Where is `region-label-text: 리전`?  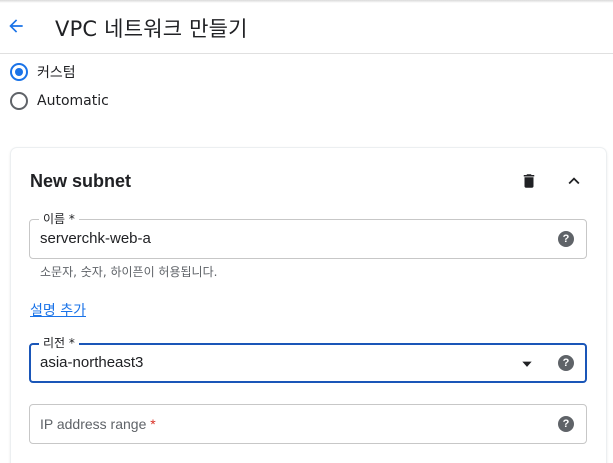
region-label-text: 리전 is located at coordinates (54, 343).